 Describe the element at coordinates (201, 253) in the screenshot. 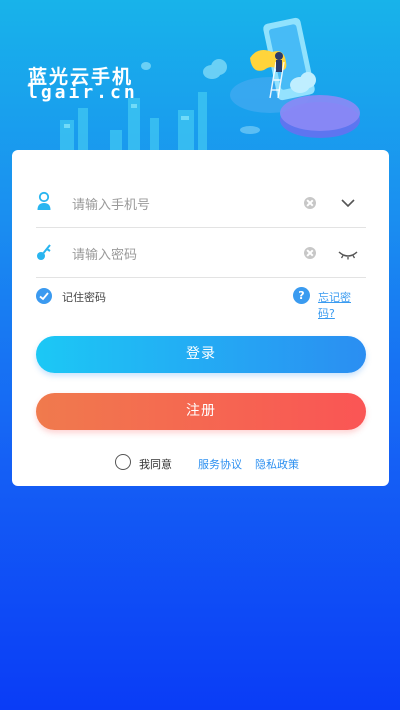

I see `password-field: 请输入密码` at that location.